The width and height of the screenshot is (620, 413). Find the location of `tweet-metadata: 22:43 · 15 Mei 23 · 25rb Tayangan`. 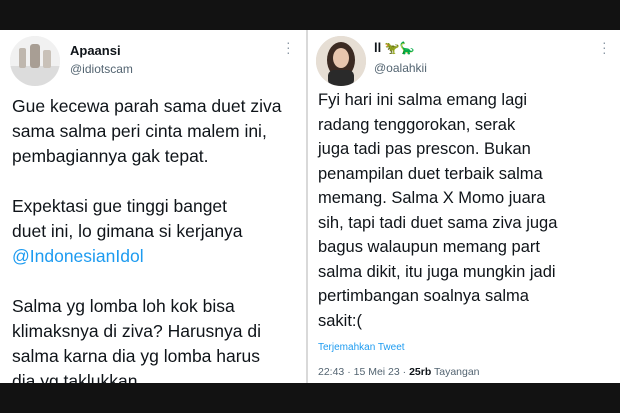

tweet-metadata: 22:43 · 15 Mei 23 · 25rb Tayangan is located at coordinates (399, 372).